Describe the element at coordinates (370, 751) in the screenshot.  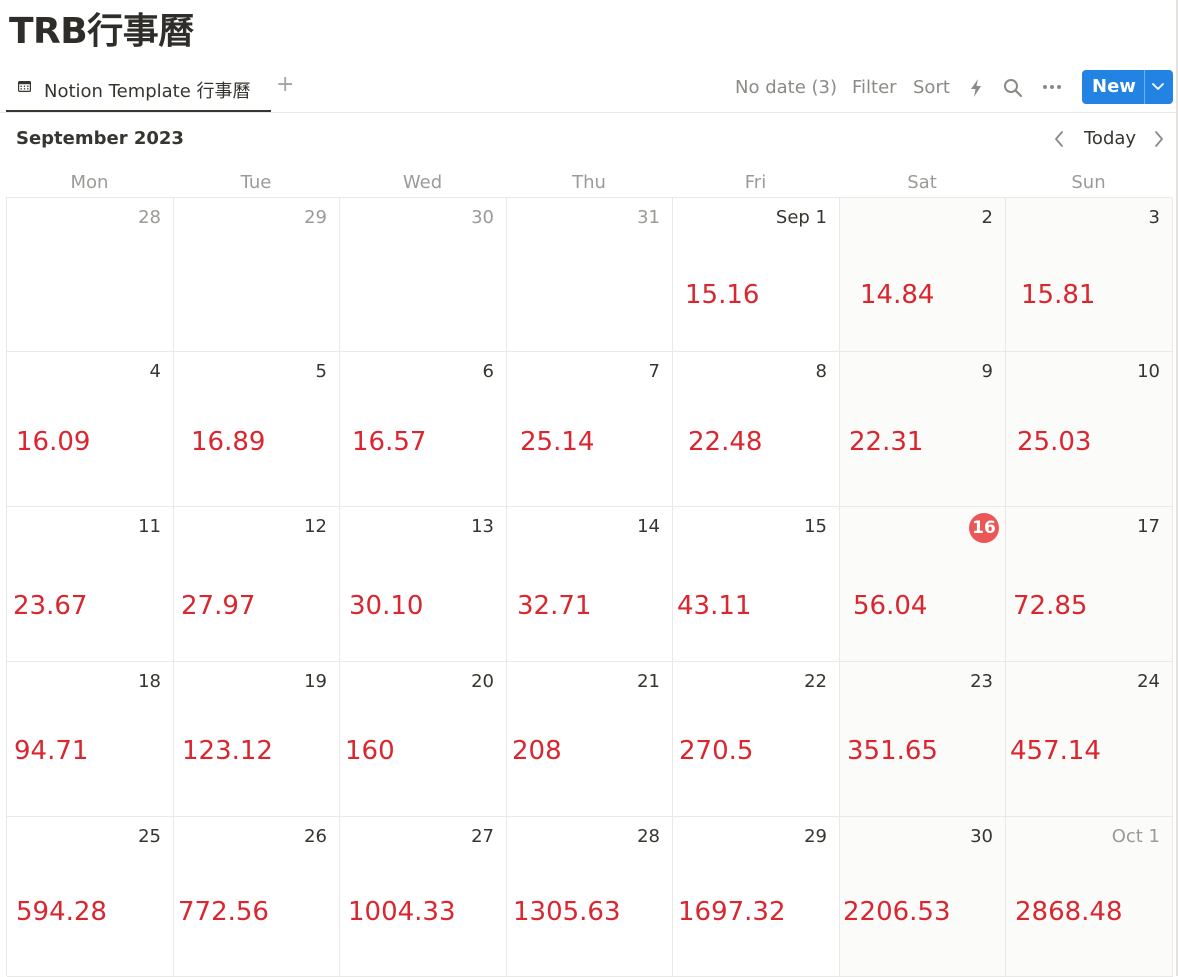
I see `event-card: 160` at that location.